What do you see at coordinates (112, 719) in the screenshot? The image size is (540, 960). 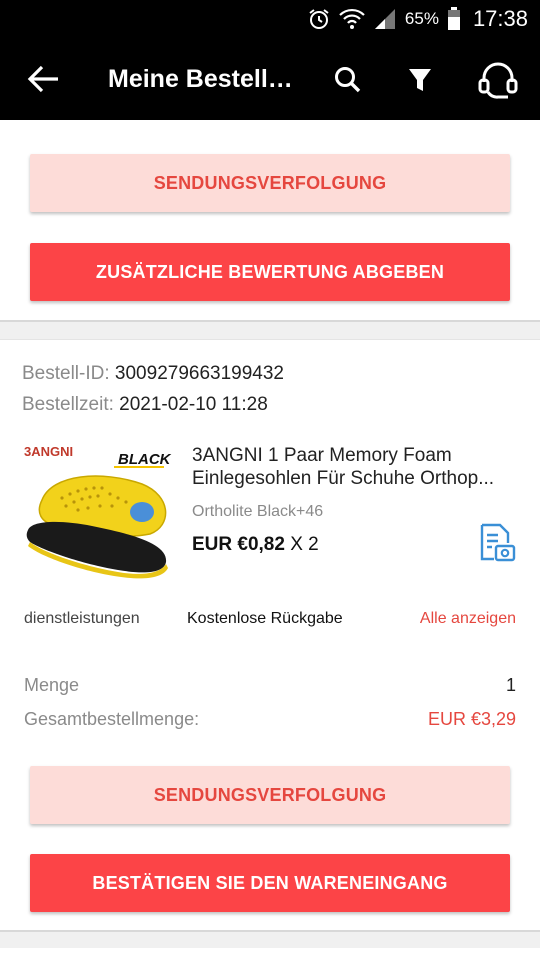 I see `total-label: Gesamtbestellmenge:` at bounding box center [112, 719].